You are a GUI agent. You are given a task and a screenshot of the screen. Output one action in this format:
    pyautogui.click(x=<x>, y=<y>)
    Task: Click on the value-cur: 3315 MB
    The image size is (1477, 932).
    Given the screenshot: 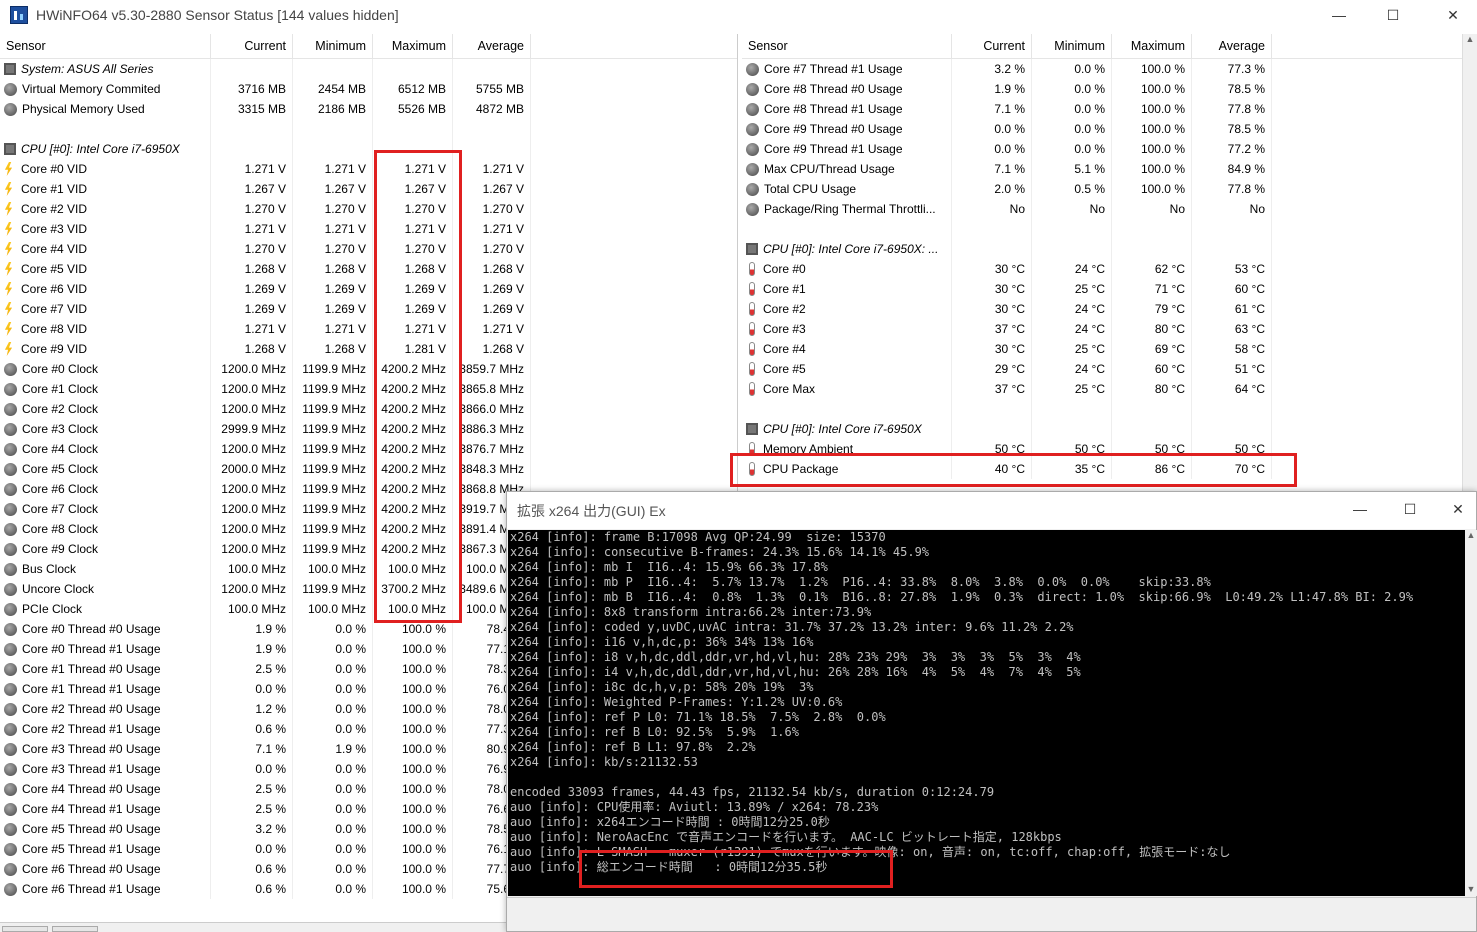 What is the action you would take?
    pyautogui.click(x=252, y=109)
    